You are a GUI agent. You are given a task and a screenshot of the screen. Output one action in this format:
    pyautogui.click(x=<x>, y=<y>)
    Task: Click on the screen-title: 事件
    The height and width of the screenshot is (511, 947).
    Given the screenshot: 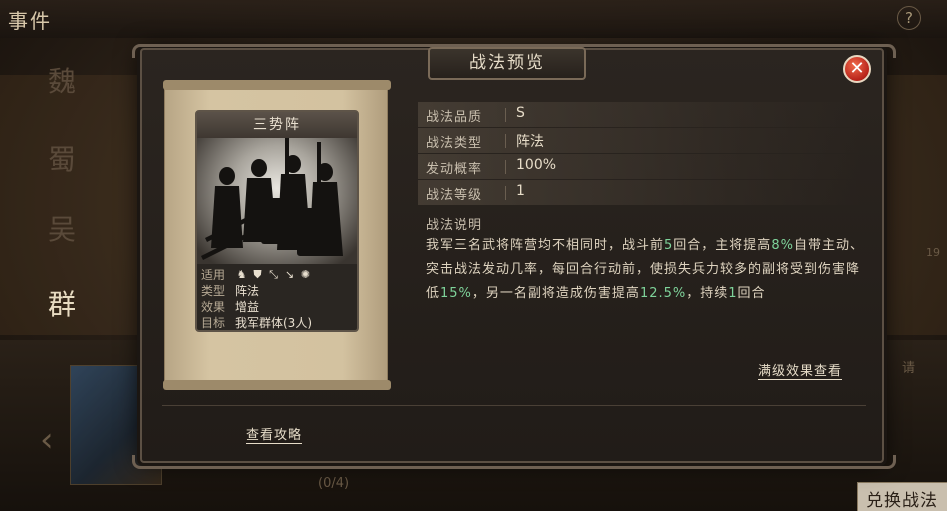 What is the action you would take?
    pyautogui.click(x=30, y=21)
    